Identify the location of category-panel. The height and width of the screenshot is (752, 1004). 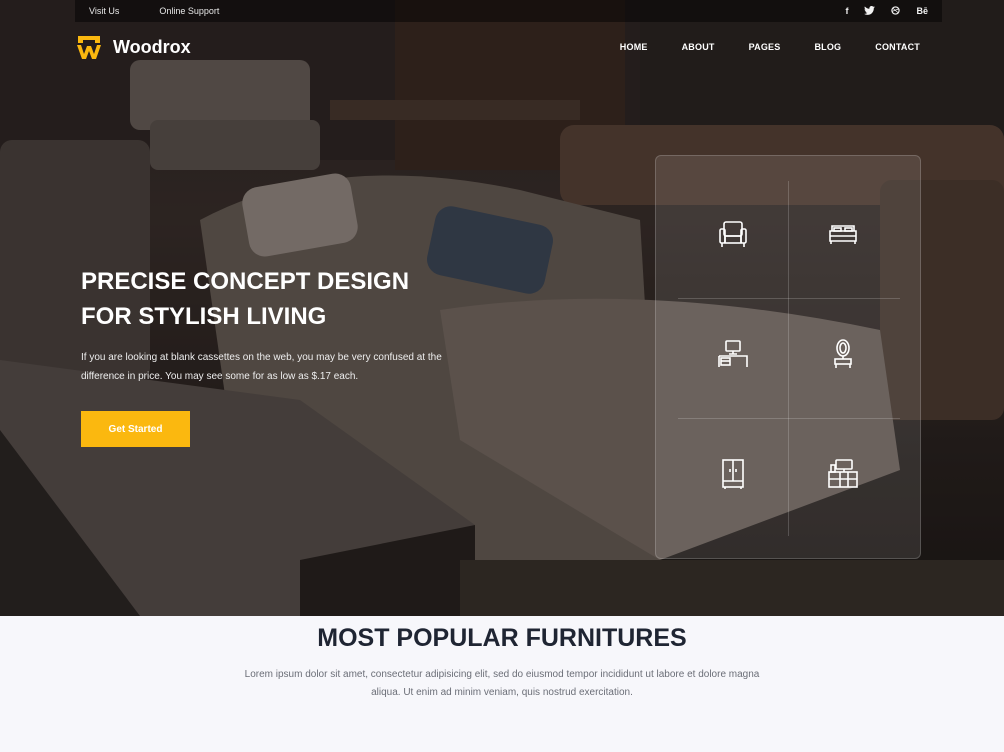
(788, 357).